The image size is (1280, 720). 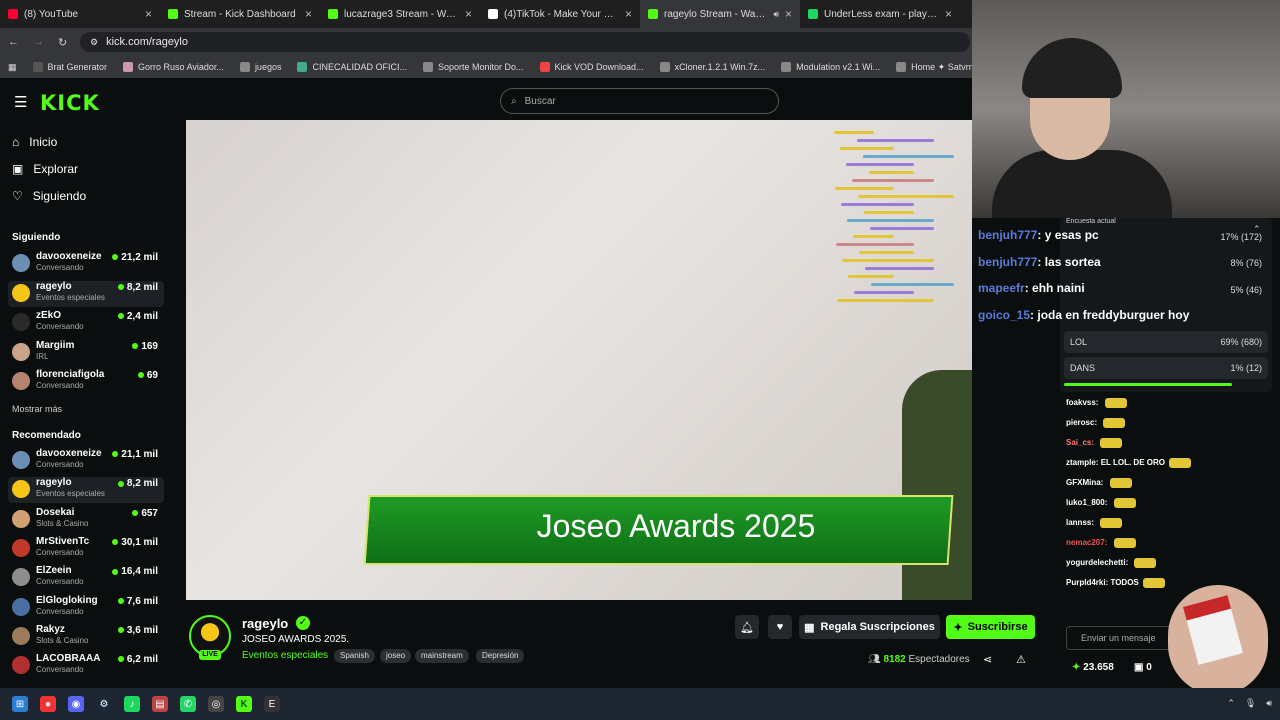 What do you see at coordinates (86, 520) in the screenshot?
I see `sidebar-channel: Dosekai Slots & Casino 657` at bounding box center [86, 520].